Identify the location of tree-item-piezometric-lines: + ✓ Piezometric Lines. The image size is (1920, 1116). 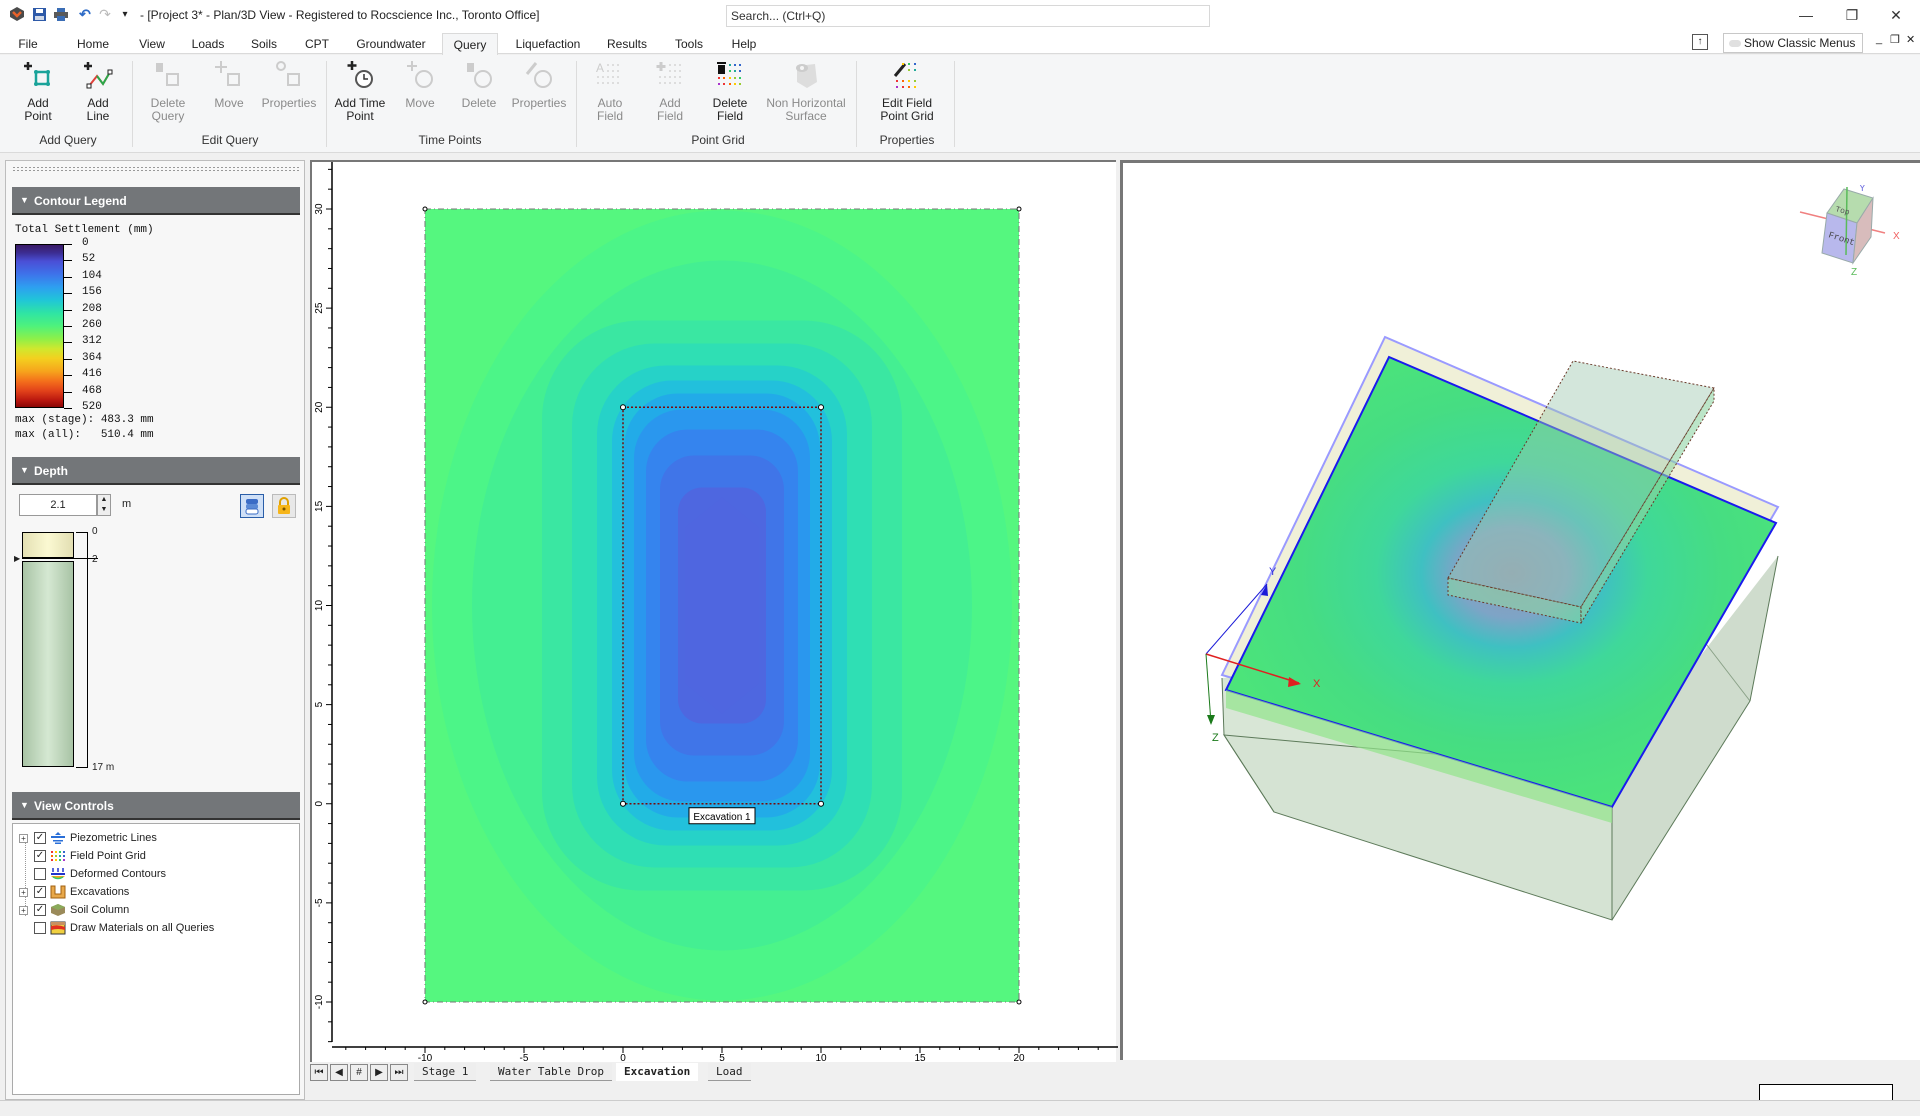
(88, 838).